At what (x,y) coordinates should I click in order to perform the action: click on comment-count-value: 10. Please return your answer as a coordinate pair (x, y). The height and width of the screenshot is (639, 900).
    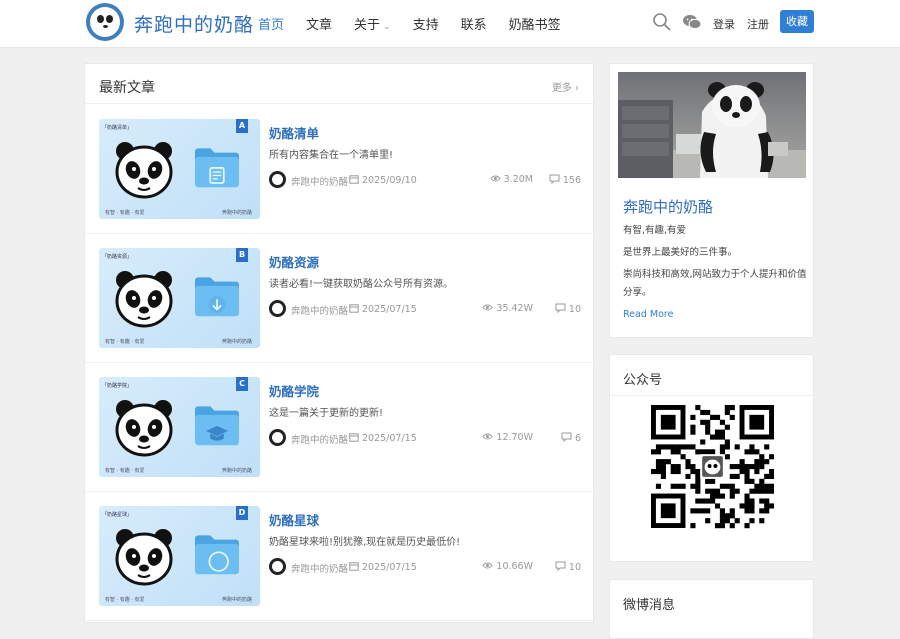
    Looking at the image, I should click on (574, 309).